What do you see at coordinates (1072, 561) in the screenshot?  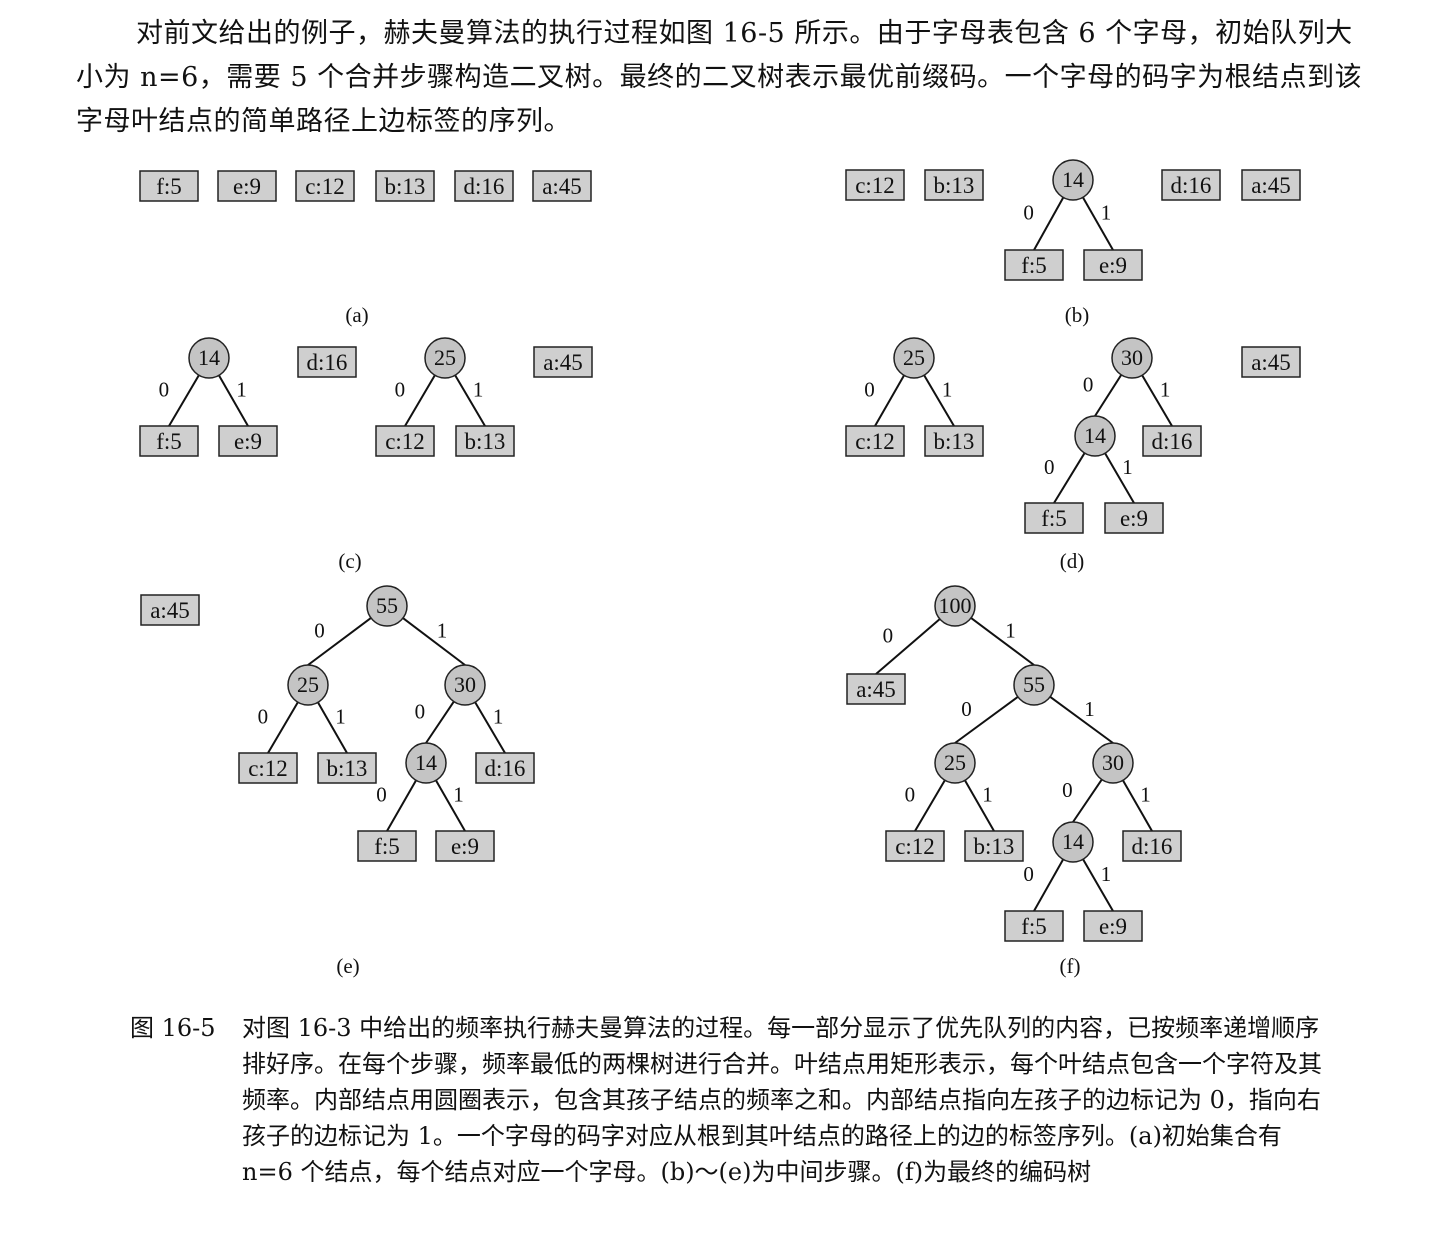 I see `panel-label: (d)` at bounding box center [1072, 561].